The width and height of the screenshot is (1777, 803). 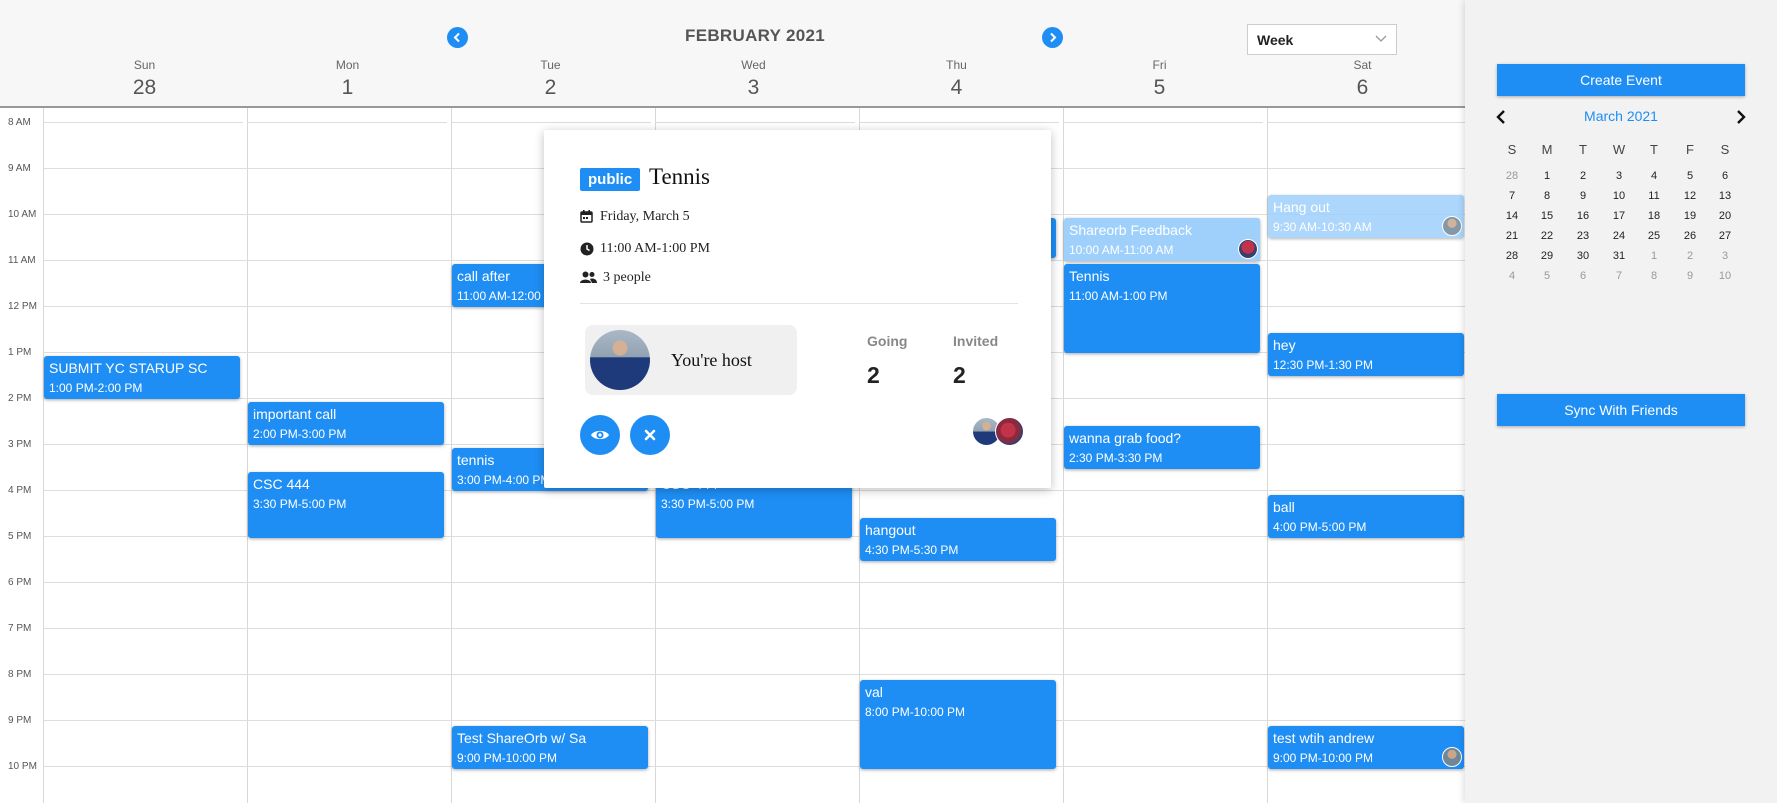 What do you see at coordinates (1547, 236) in the screenshot?
I see `mini-day: 22` at bounding box center [1547, 236].